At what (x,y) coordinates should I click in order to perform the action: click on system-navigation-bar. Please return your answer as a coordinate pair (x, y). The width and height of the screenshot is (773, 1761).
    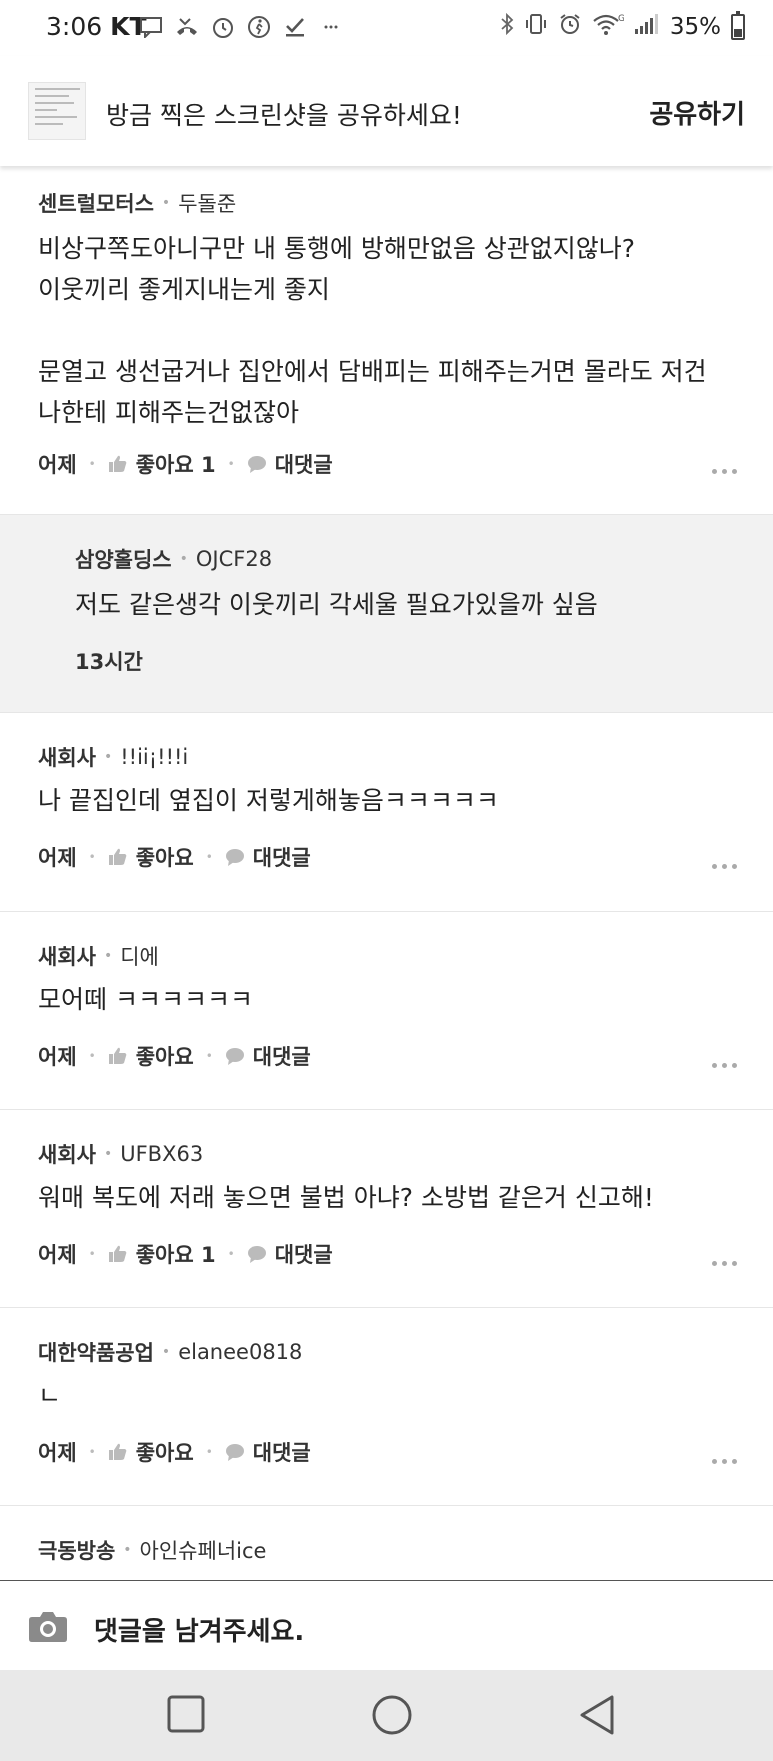
    Looking at the image, I should click on (386, 1715).